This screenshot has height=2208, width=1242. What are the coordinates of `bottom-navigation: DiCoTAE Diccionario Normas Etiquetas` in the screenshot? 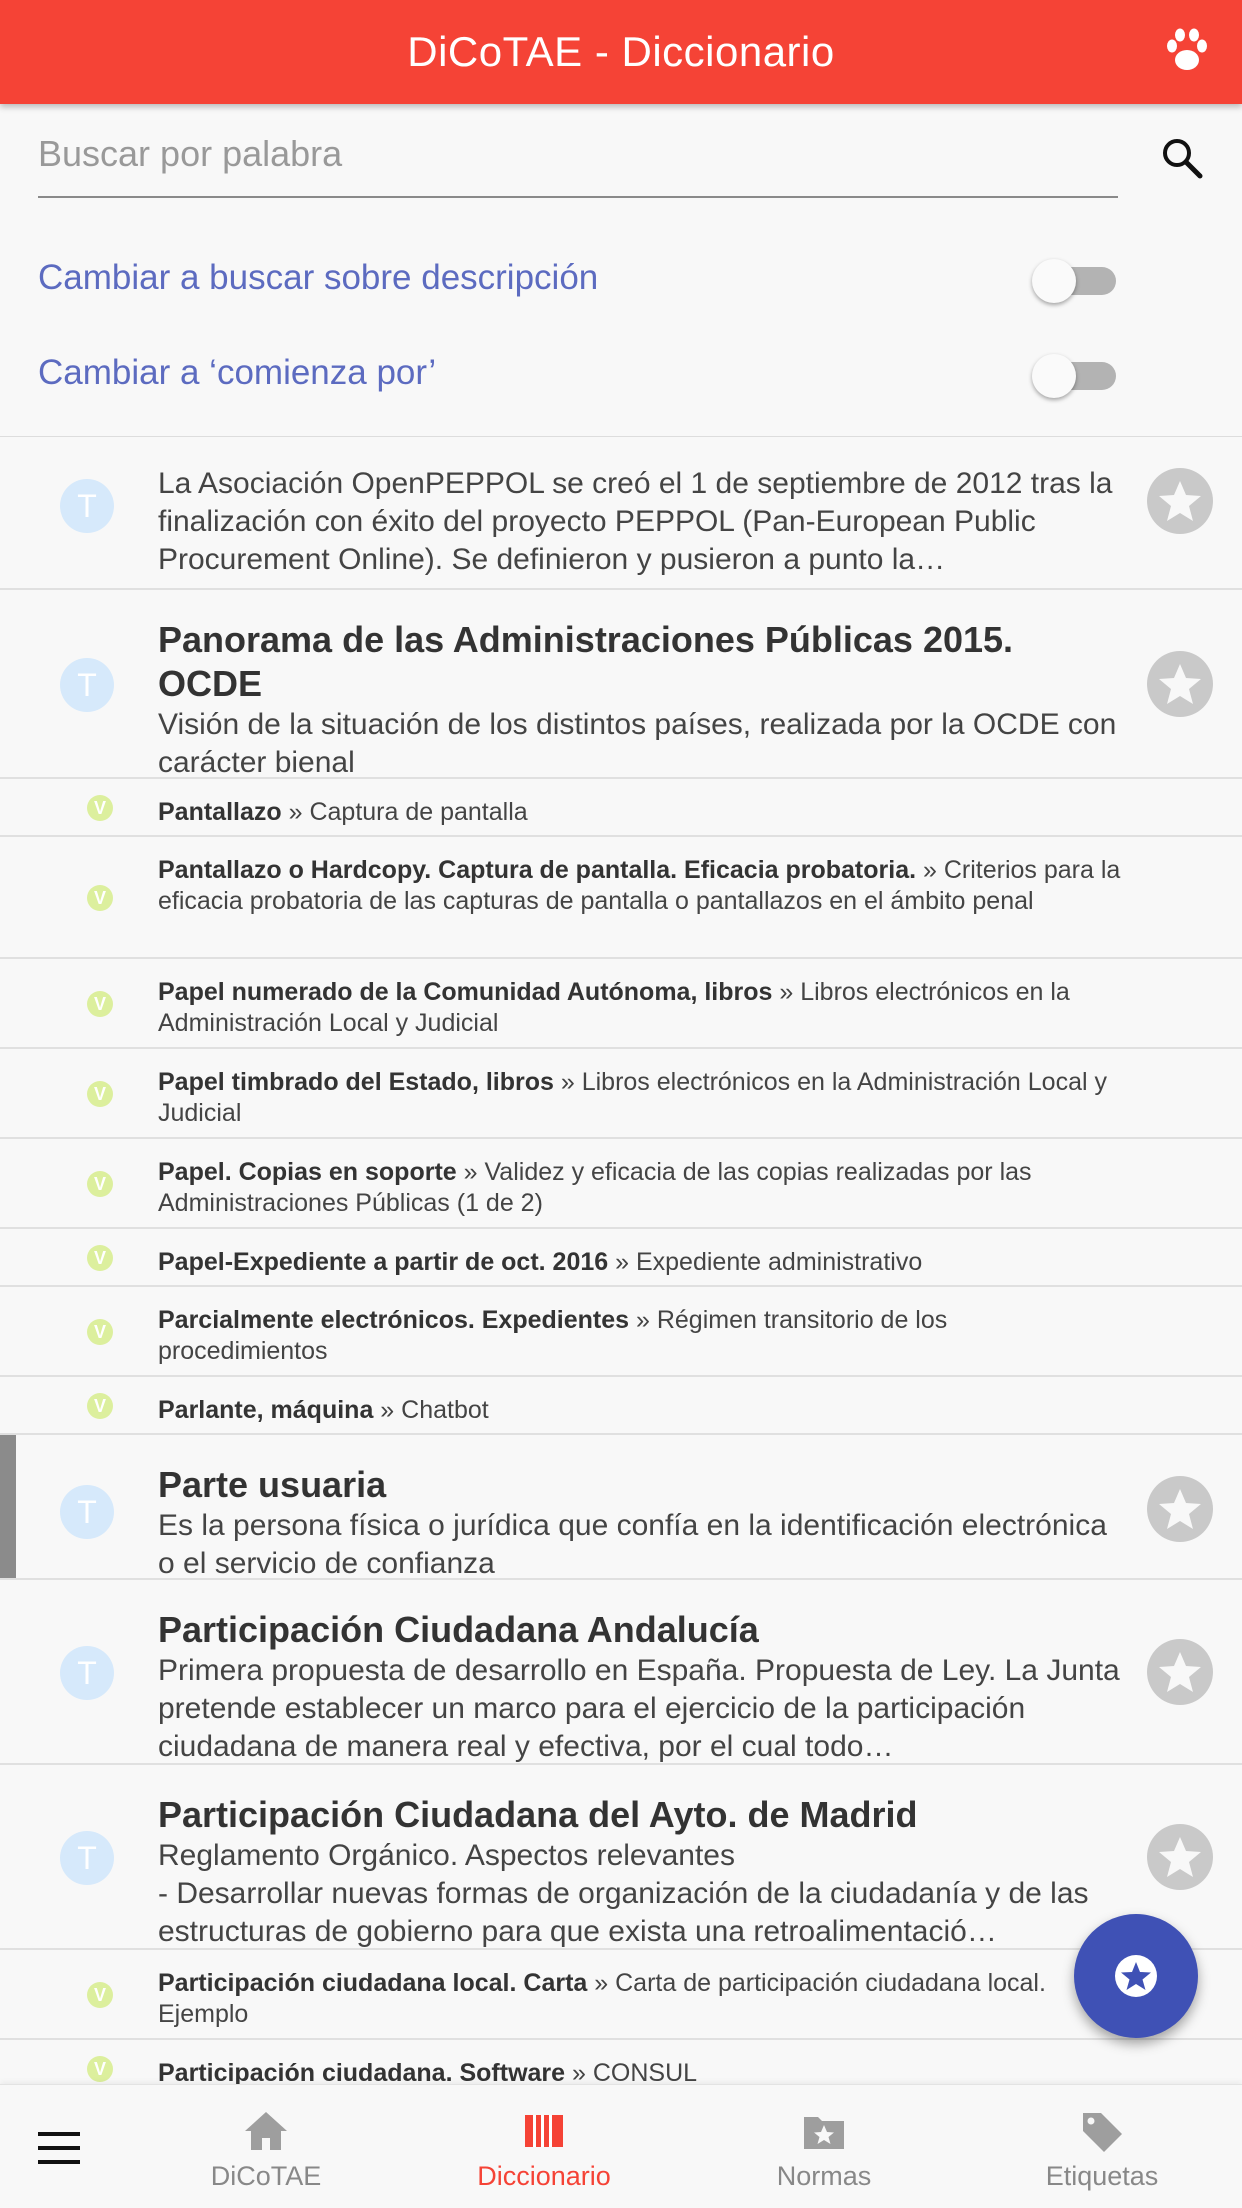 It's located at (621, 2146).